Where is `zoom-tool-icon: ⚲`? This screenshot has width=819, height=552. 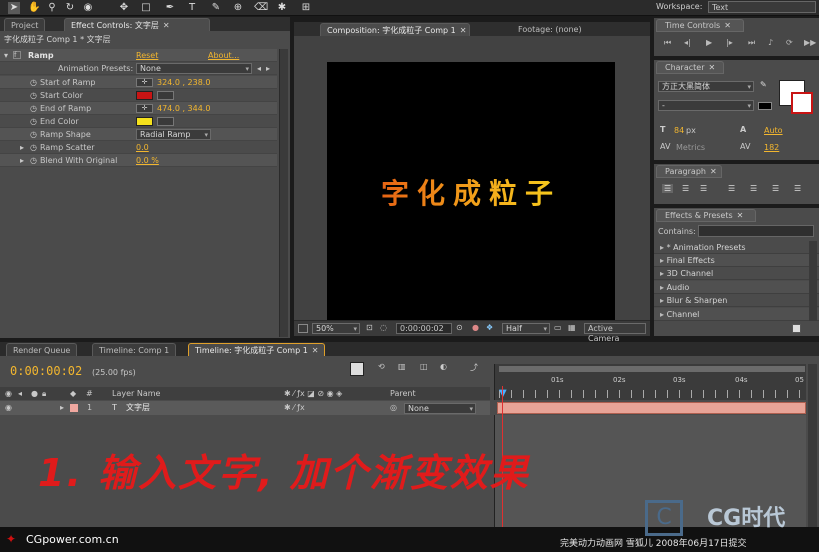 zoom-tool-icon: ⚲ is located at coordinates (52, 8).